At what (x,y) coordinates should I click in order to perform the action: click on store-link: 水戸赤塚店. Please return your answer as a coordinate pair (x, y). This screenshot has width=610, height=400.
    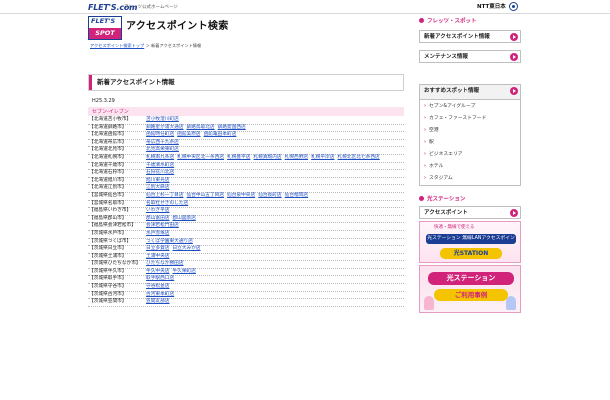
    Looking at the image, I should click on (157, 234).